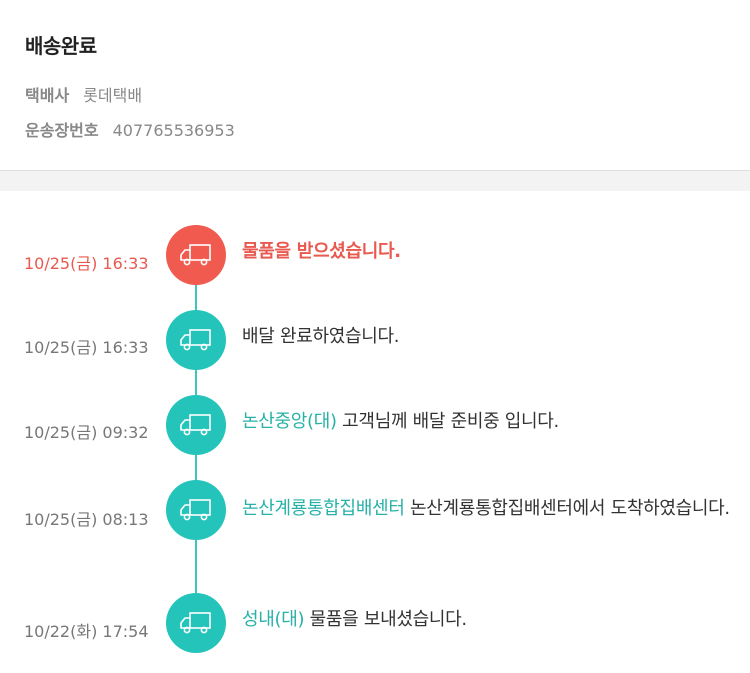 This screenshot has width=750, height=673. I want to click on event-message: 성내(대) 물품을 보내셨습니다., so click(489, 620).